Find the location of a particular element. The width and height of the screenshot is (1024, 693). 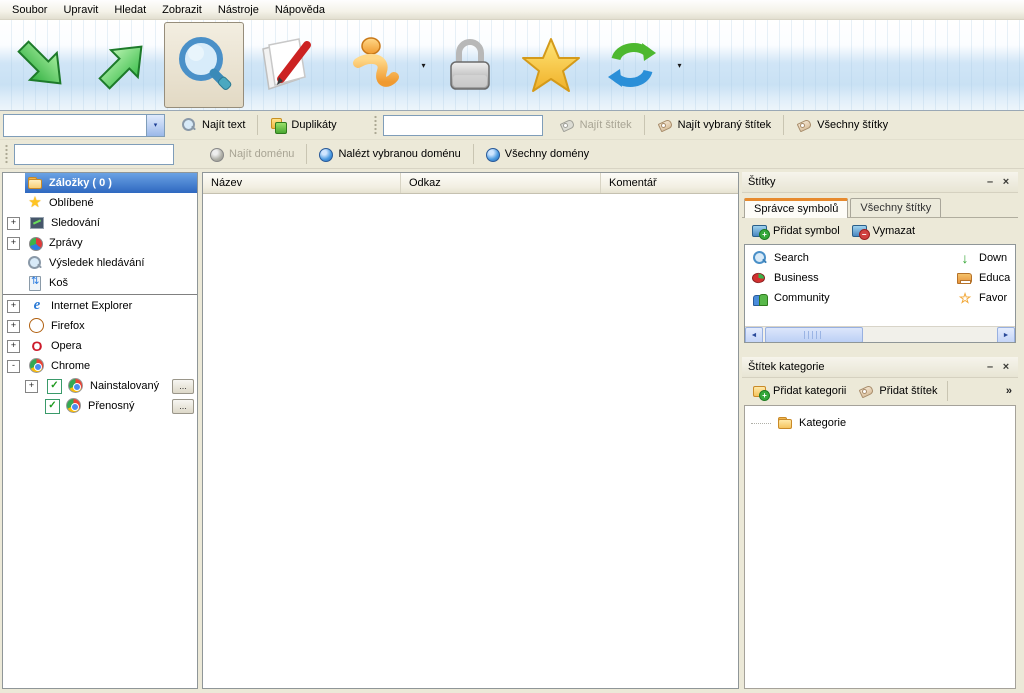

expander-icon: - is located at coordinates (13, 366).